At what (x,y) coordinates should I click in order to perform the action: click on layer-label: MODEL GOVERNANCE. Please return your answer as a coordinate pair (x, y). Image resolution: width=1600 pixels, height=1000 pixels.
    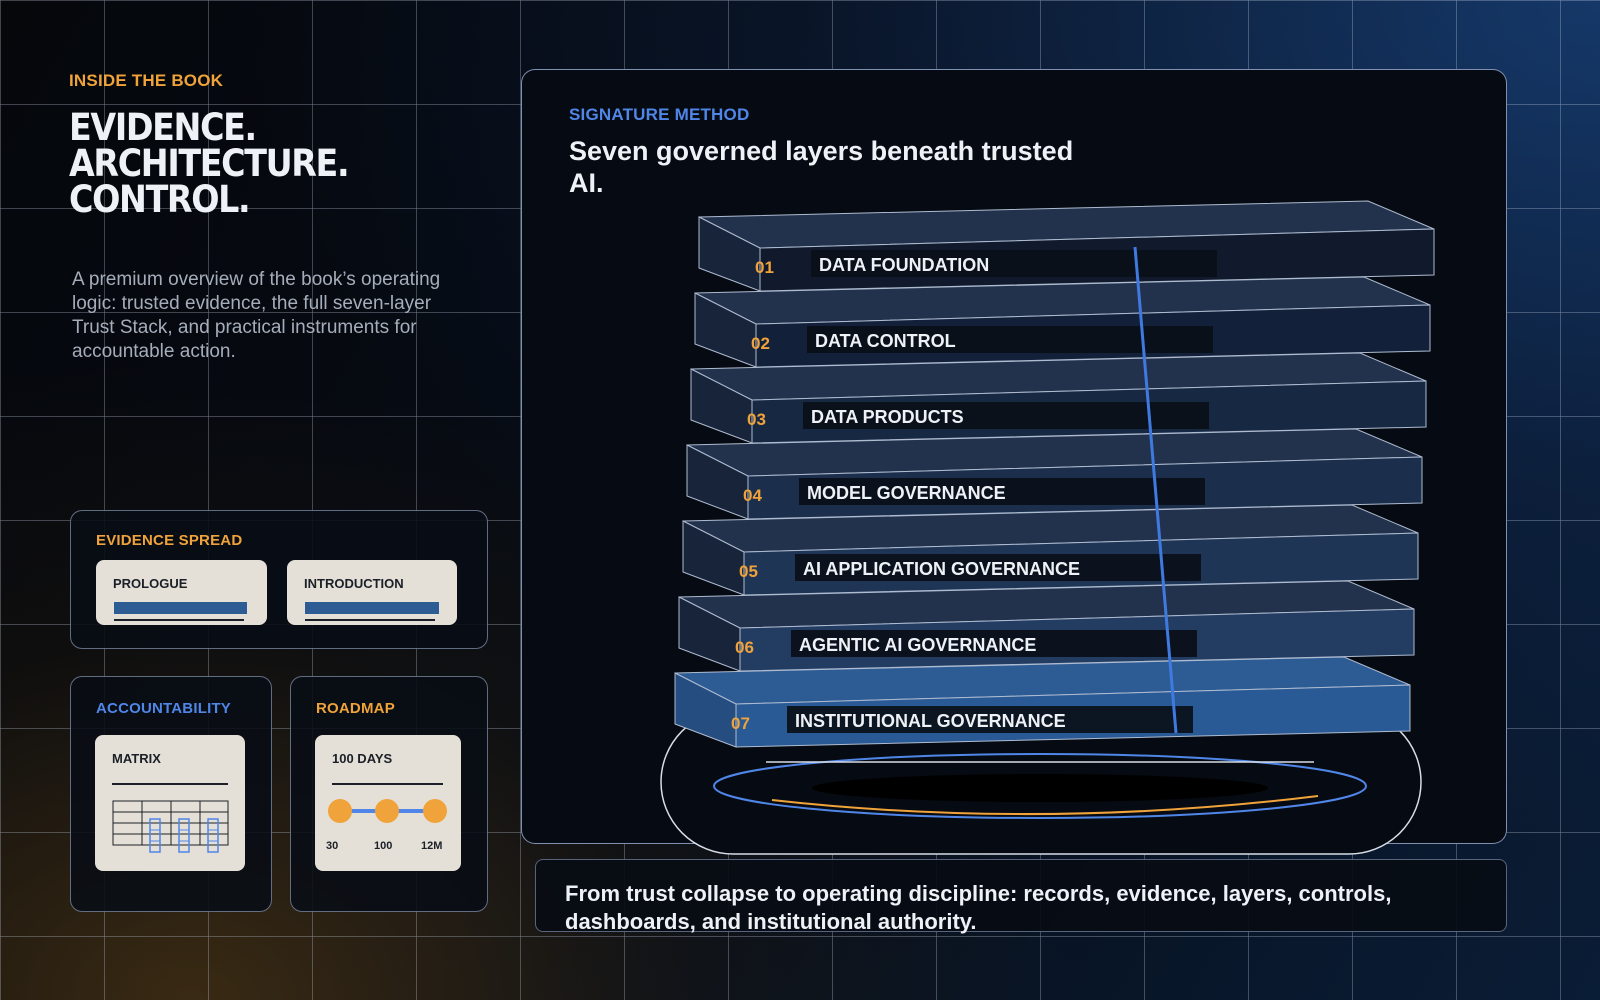
    Looking at the image, I should click on (906, 493).